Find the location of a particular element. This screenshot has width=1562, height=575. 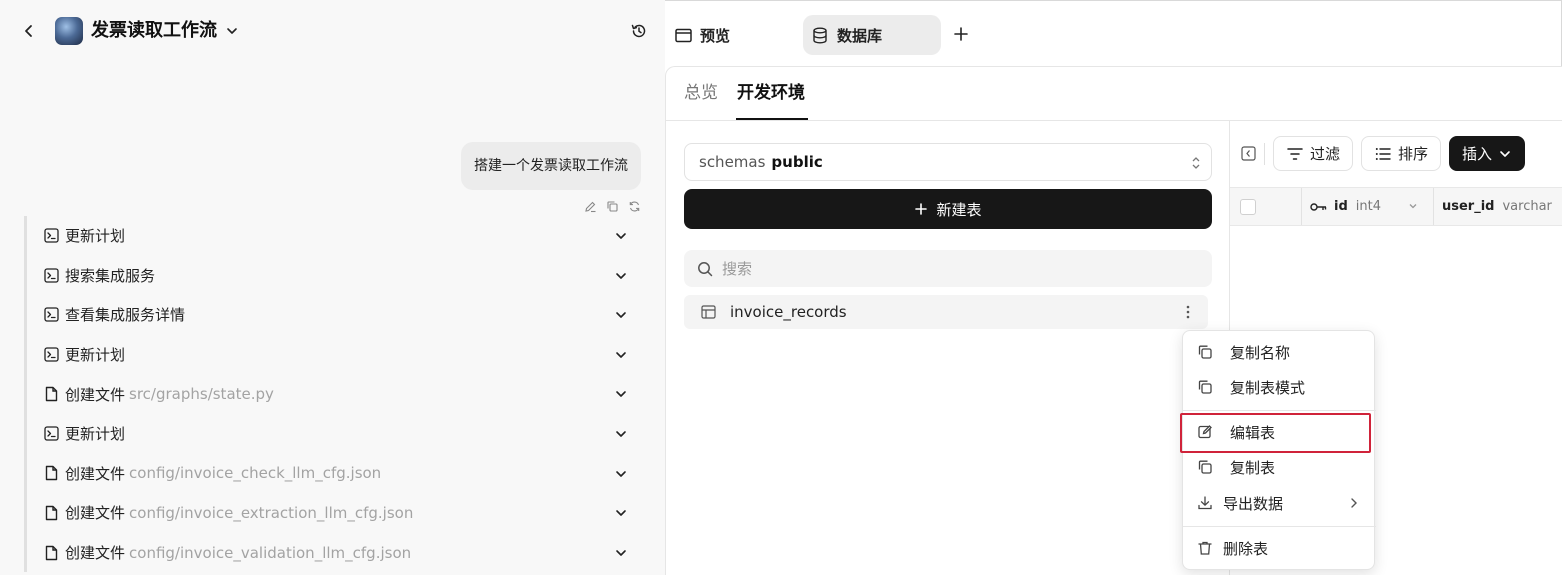

insert-button: 插入 is located at coordinates (1487, 153).